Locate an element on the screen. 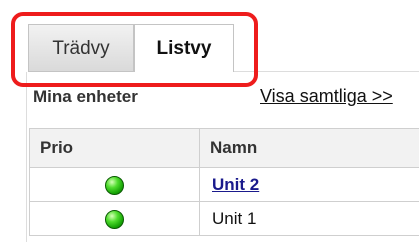 The height and width of the screenshot is (242, 419). name-cell: Unit 1 is located at coordinates (309, 218).